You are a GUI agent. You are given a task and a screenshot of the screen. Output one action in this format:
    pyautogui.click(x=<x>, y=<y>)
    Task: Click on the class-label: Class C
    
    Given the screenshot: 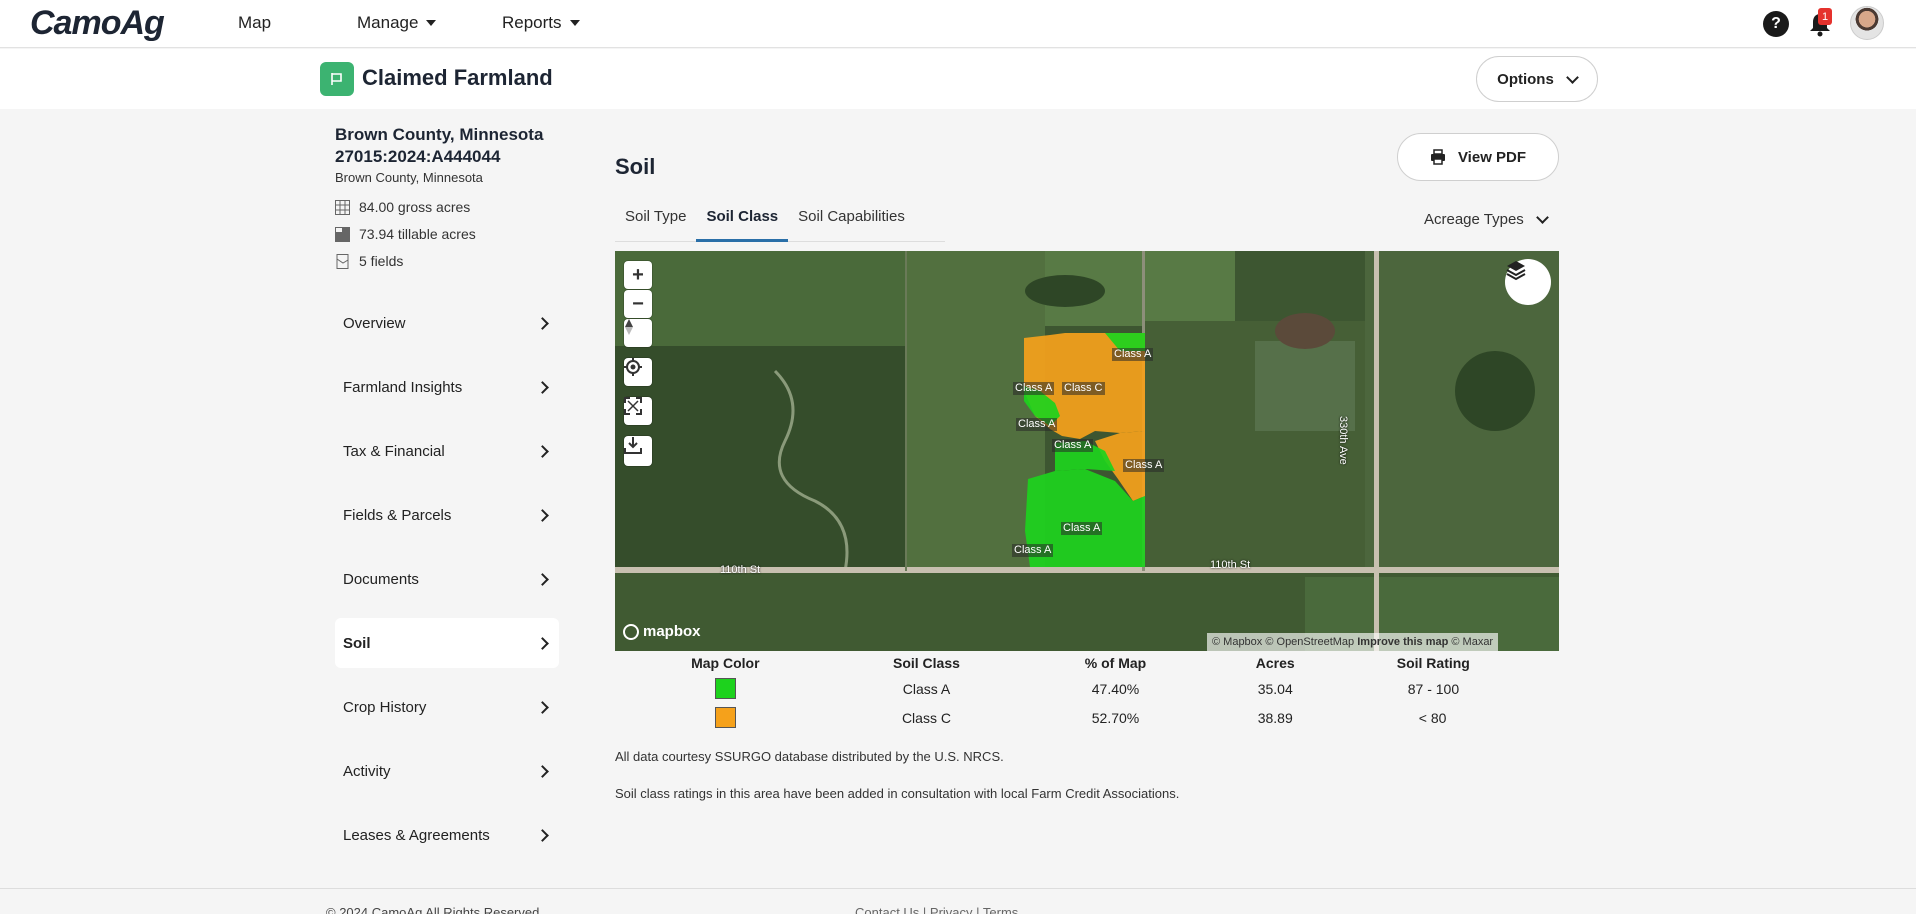 What is the action you would take?
    pyautogui.click(x=1083, y=388)
    